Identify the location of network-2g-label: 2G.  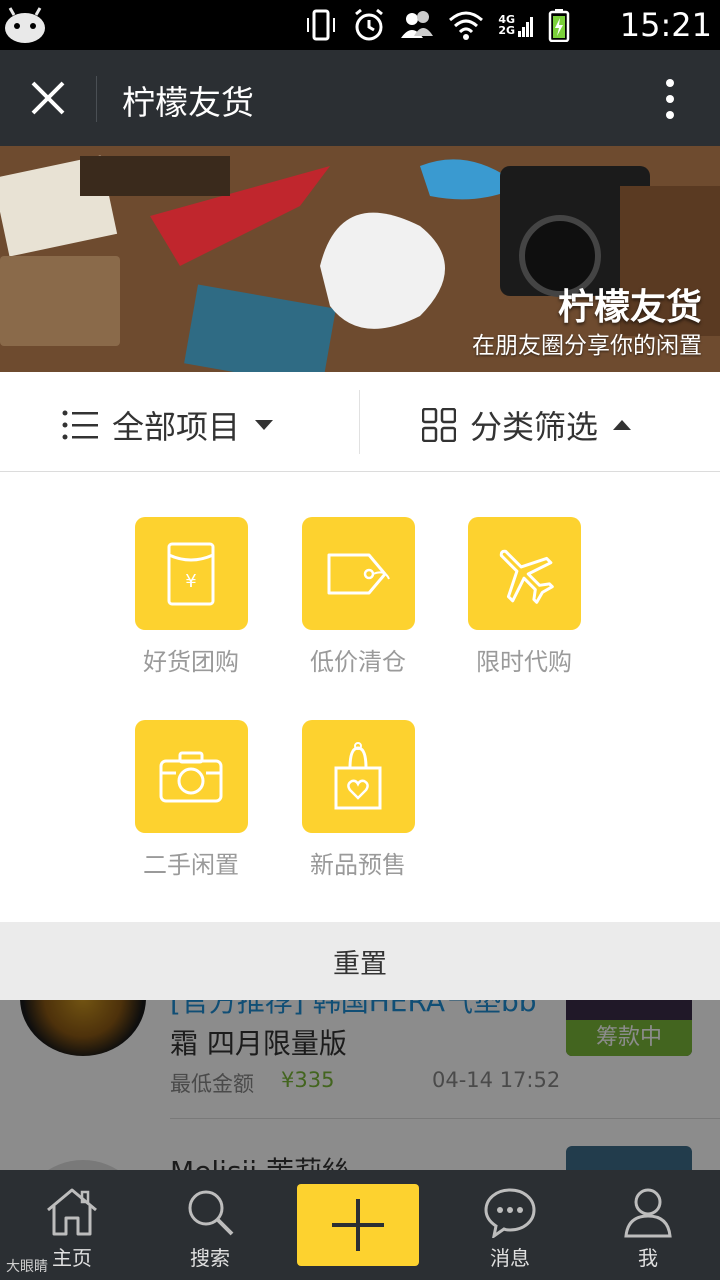
(506, 30).